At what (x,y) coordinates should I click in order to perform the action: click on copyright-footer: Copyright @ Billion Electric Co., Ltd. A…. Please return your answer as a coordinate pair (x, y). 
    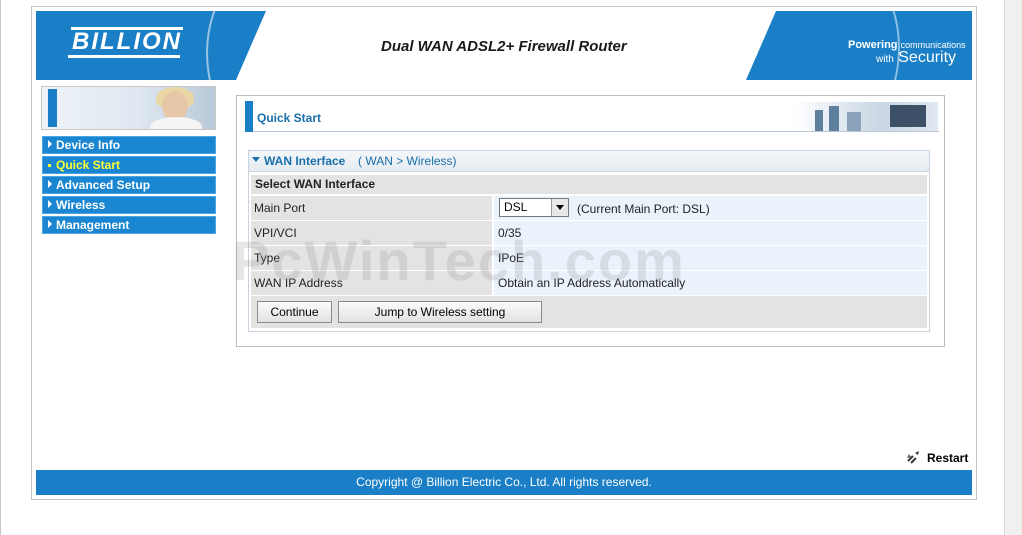
    Looking at the image, I should click on (504, 482).